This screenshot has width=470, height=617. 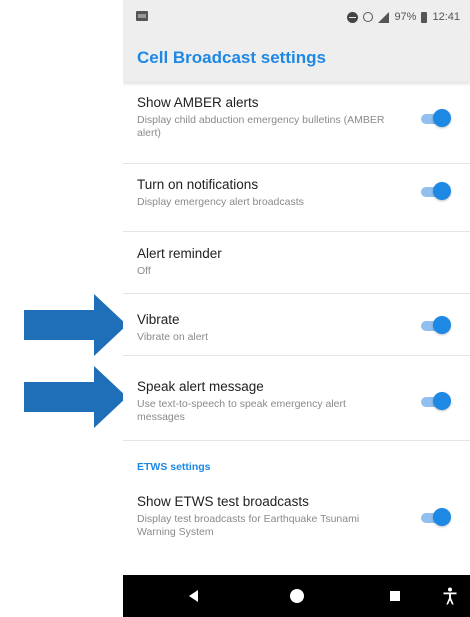 I want to click on status-bar: 97% 12:41, so click(x=296, y=17).